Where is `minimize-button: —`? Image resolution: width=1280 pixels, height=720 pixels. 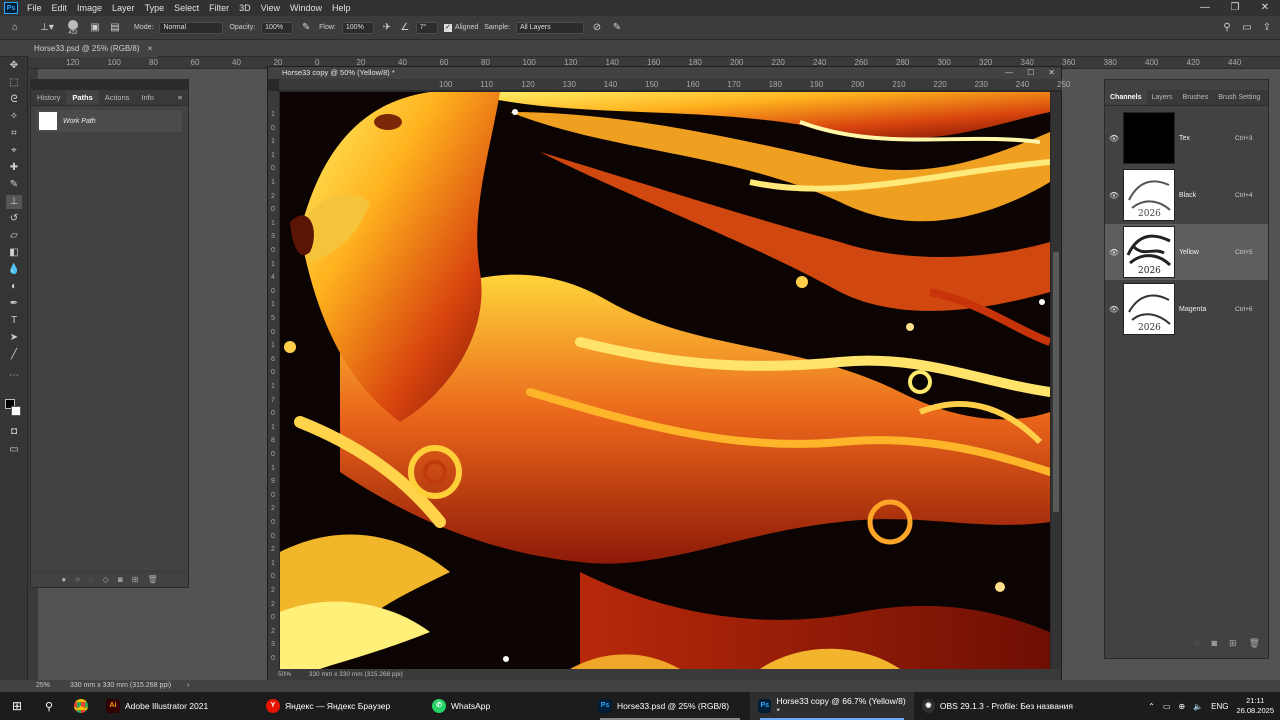 minimize-button: — is located at coordinates (1205, 8).